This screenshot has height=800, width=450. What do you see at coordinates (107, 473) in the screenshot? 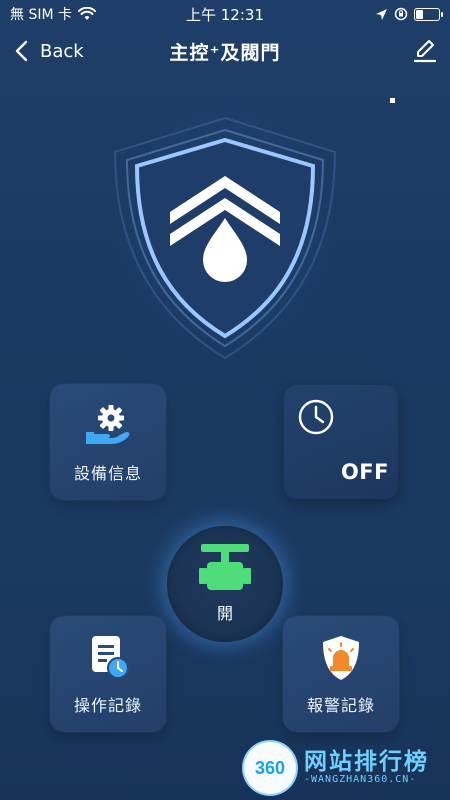
I see `device-info-label: 設備信息` at bounding box center [107, 473].